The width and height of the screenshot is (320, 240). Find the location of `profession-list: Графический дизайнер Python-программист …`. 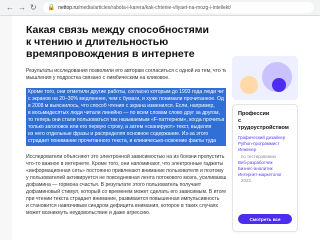

profession-list: Графический дизайнер Python-программист … is located at coordinates (265, 160).